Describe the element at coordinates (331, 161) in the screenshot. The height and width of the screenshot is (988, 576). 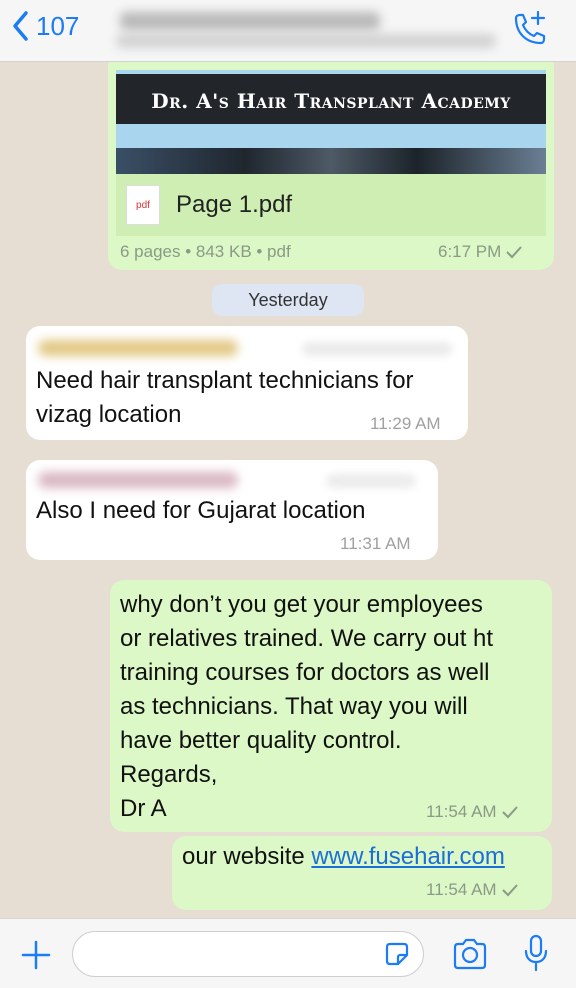
I see `pdf-preview-image` at that location.